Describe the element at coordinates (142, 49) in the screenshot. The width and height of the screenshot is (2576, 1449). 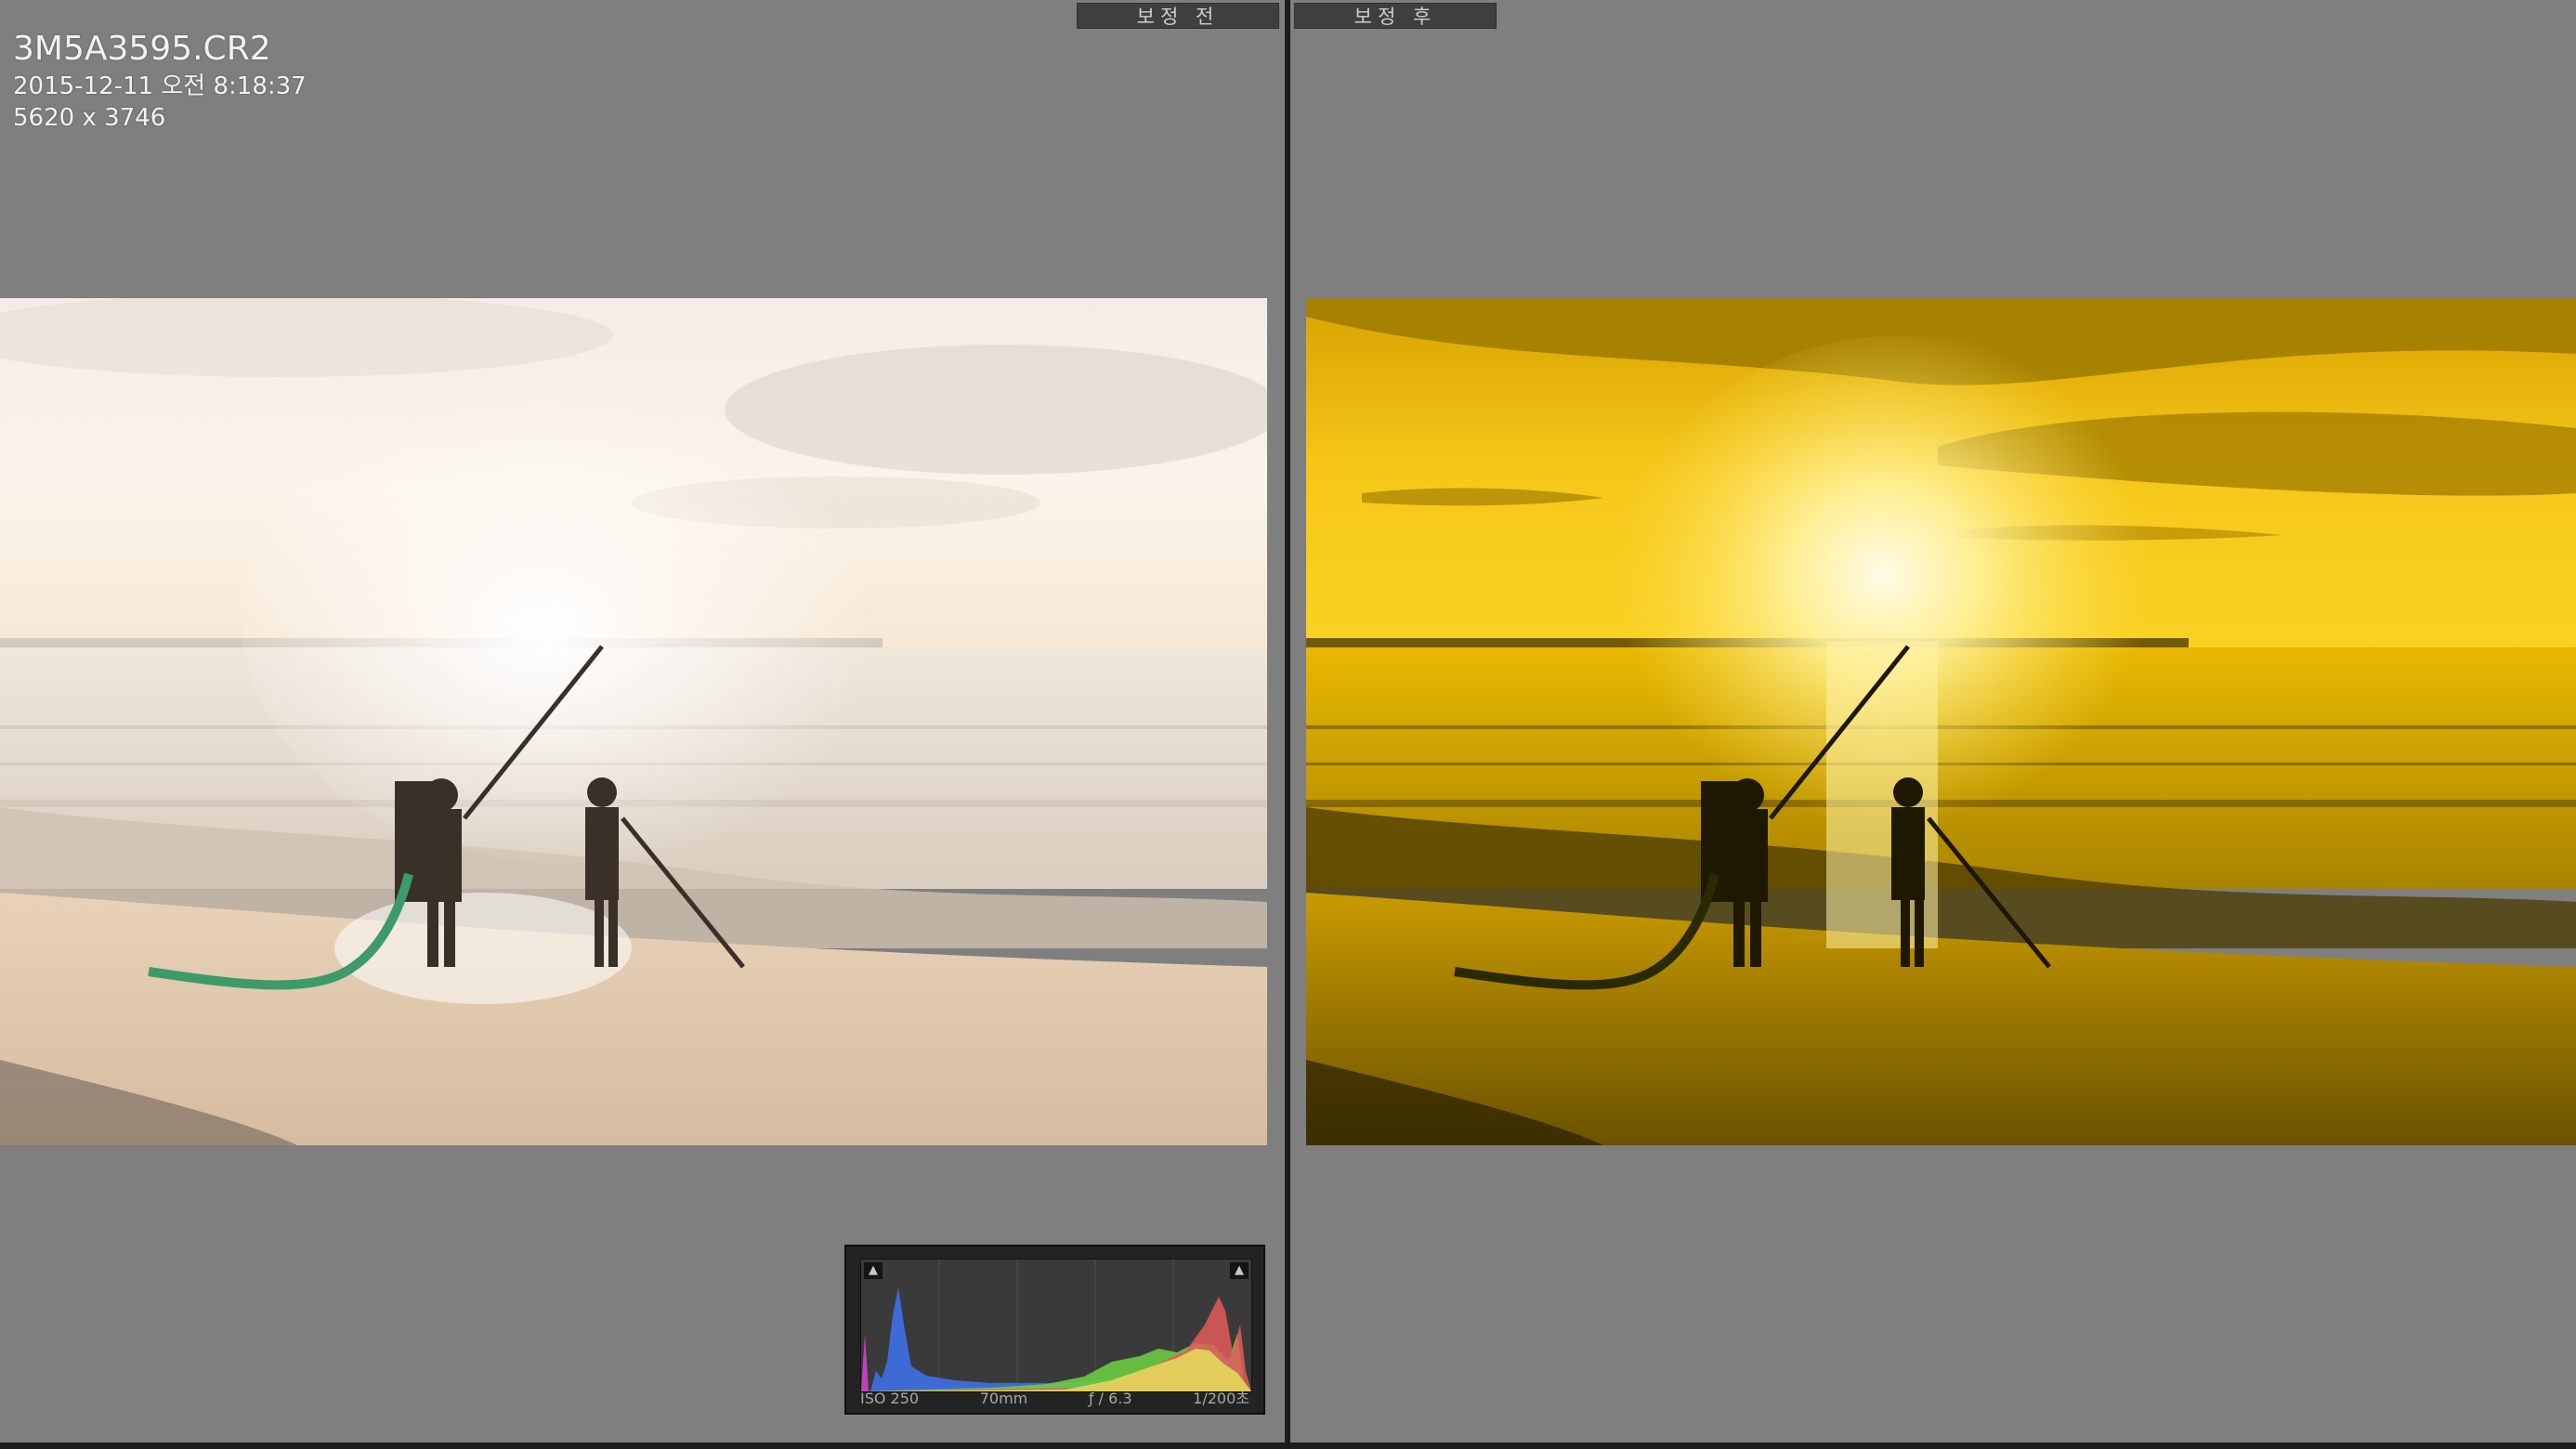
I see `file-name: 3M5A3595.CR2` at that location.